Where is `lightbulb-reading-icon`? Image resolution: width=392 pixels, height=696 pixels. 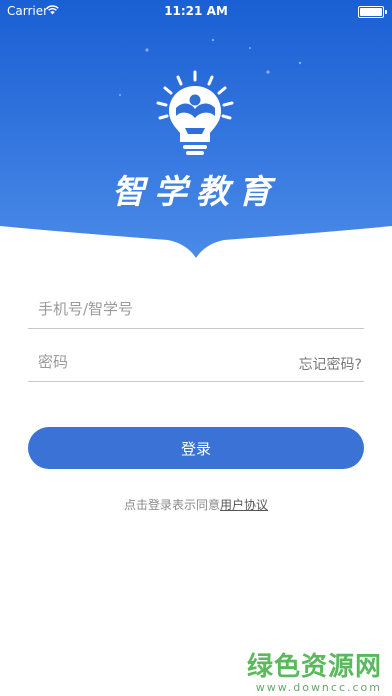
lightbulb-reading-icon is located at coordinates (195, 112).